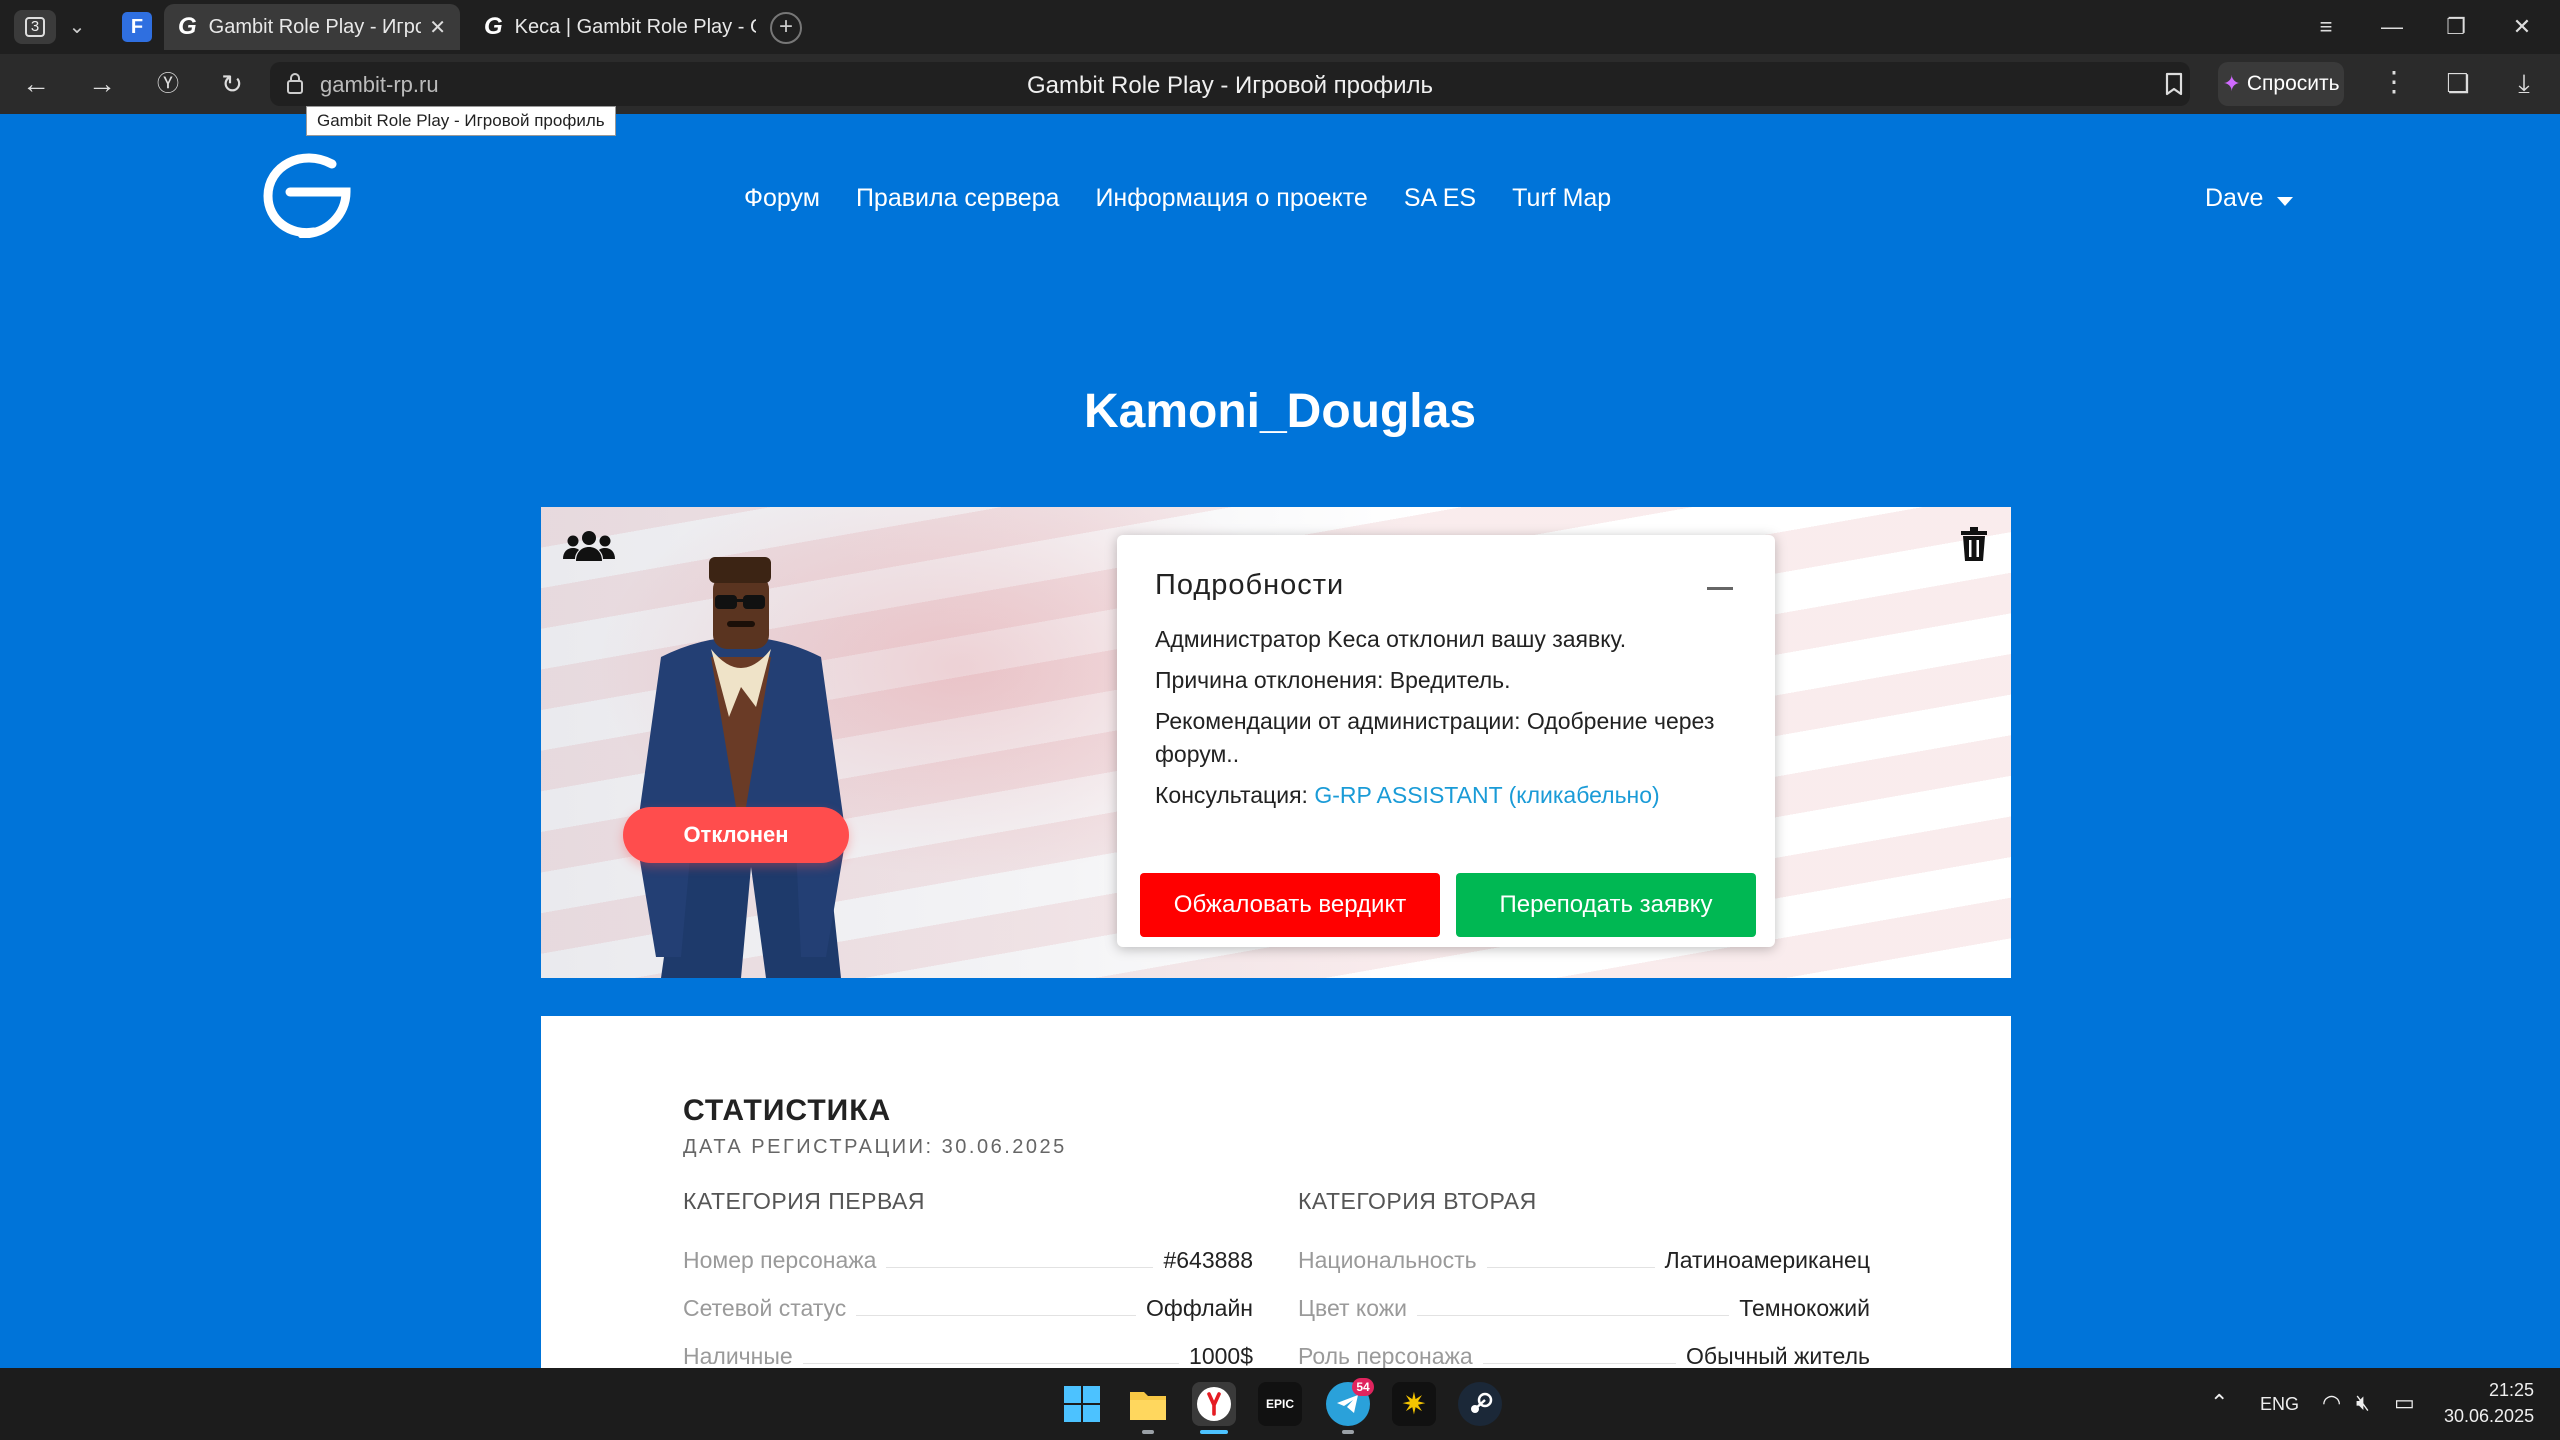 Image resolution: width=2560 pixels, height=1440 pixels. Describe the element at coordinates (2219, 1403) in the screenshot. I see `chevron-up-icon: ⌃` at that location.